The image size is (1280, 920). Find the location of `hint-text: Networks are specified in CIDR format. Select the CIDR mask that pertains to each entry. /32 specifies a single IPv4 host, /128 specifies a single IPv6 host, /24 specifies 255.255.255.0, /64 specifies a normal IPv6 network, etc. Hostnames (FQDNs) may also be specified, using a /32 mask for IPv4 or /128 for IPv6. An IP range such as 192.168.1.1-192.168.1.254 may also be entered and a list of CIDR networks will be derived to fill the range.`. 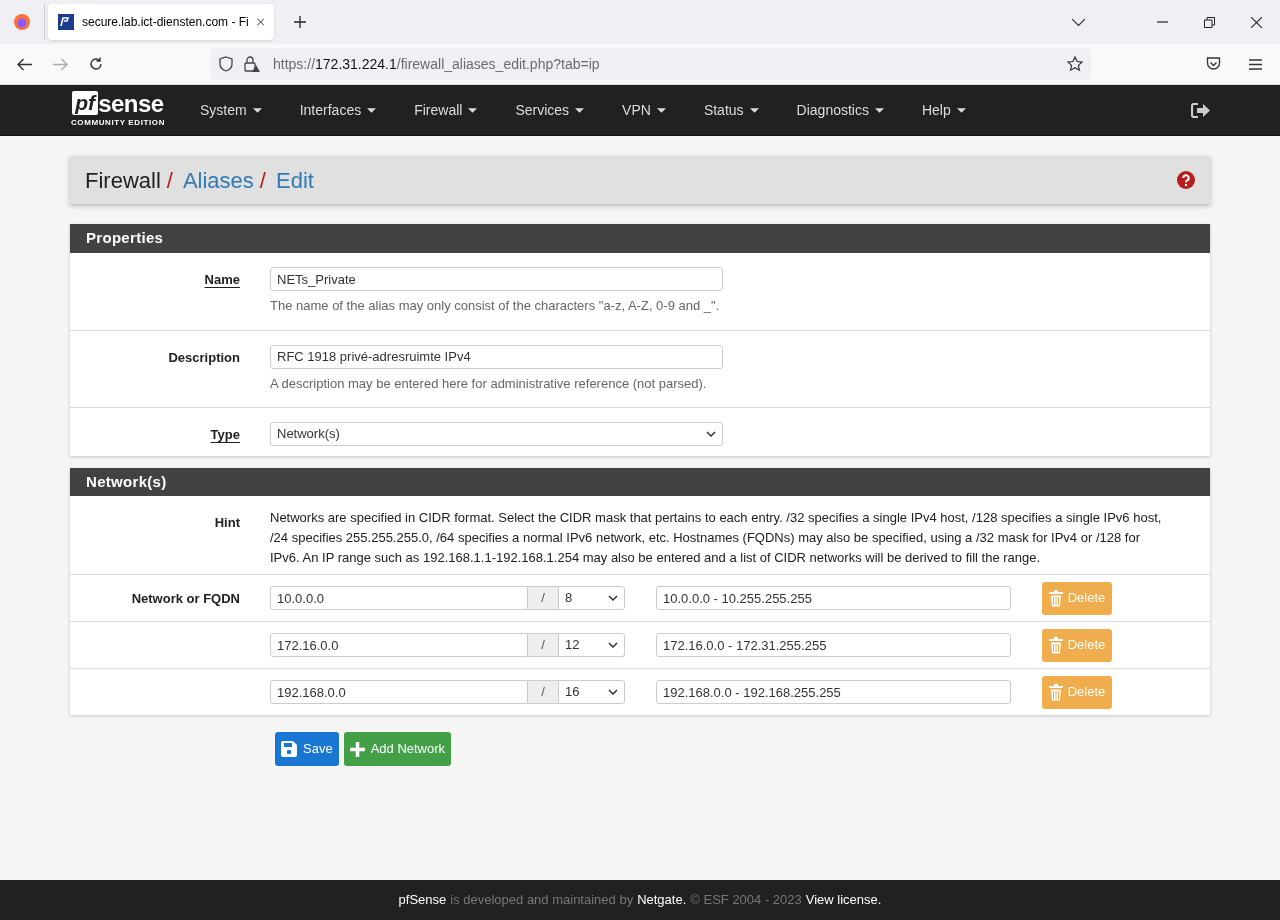

hint-text: Networks are specified in CIDR format. Select the CIDR mask that pertains to each entry. /32 specifies a single IPv4 host, /128 specifies a single IPv6 host, /24 specifies 255.255.255.0, /64 specifies a normal IPv6 network, etc. Hostnames (FQDNs) may also be specified, using a /32 mask for IPv4 or /128 for IPv6. An IP range such as 192.168.1.1-192.168.1.254 may also be entered and a list of CIDR networks will be derived to fill the range. is located at coordinates (716, 538).